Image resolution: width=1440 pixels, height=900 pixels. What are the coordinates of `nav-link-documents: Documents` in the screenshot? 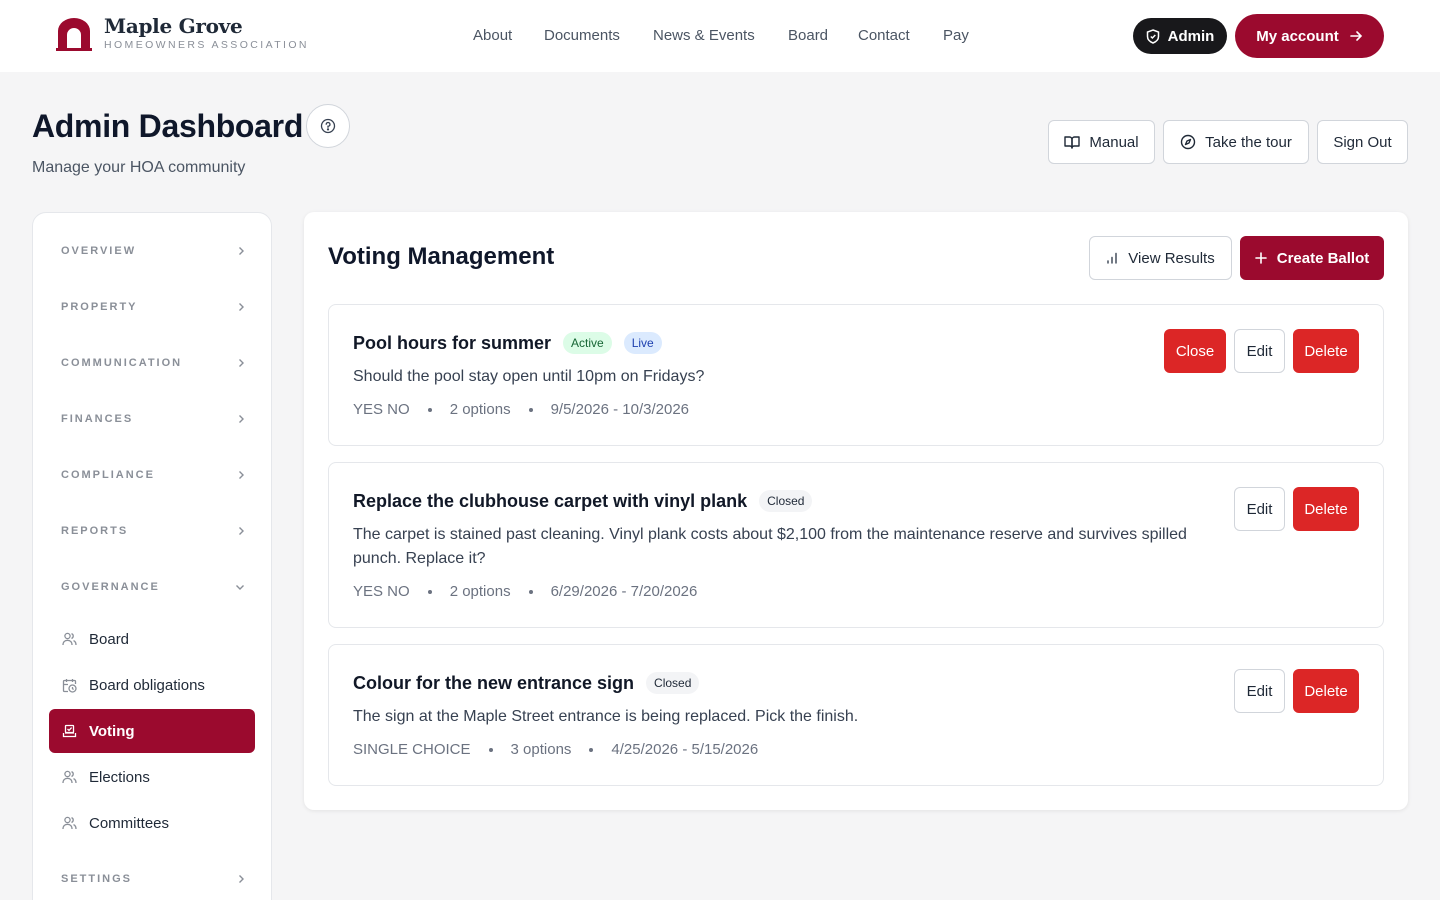 It's located at (582, 36).